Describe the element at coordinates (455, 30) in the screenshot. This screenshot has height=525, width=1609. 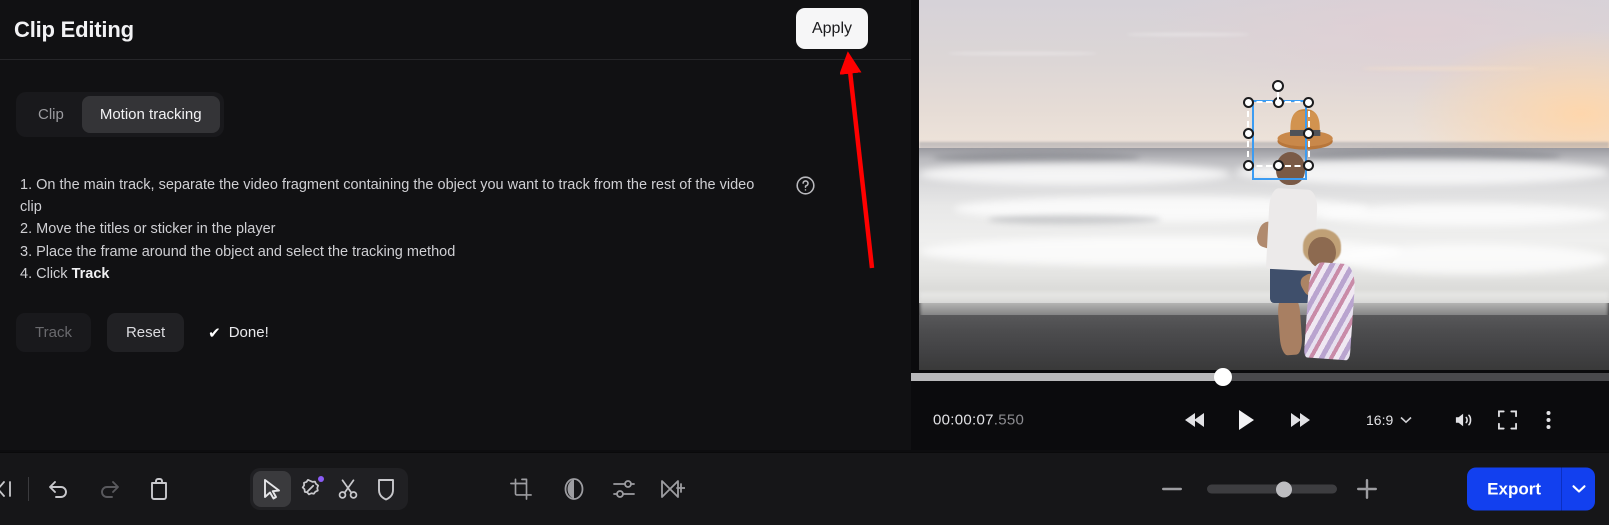
I see `panel-header: Clip Editing Apply` at that location.